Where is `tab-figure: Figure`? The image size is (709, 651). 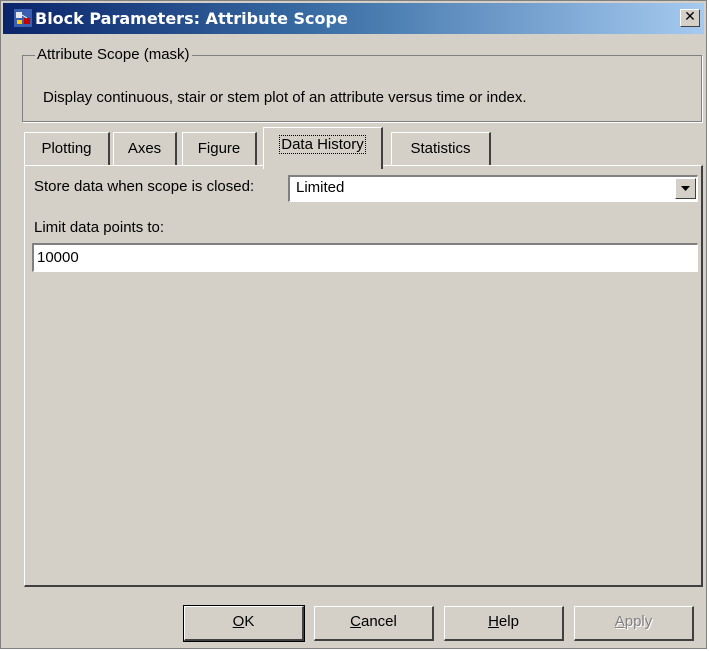 tab-figure: Figure is located at coordinates (219, 149).